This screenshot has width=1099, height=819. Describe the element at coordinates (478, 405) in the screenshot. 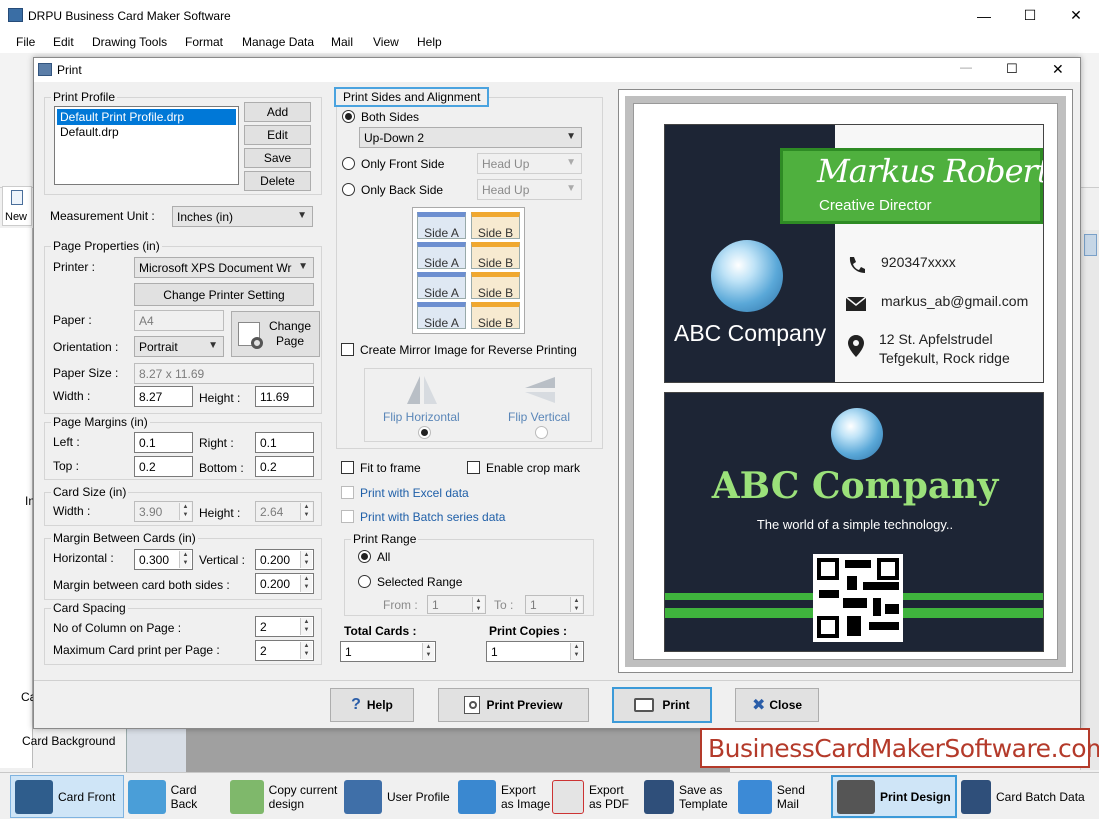

I see `flip-options-box: Flip Horizontal Flip Vertical` at that location.